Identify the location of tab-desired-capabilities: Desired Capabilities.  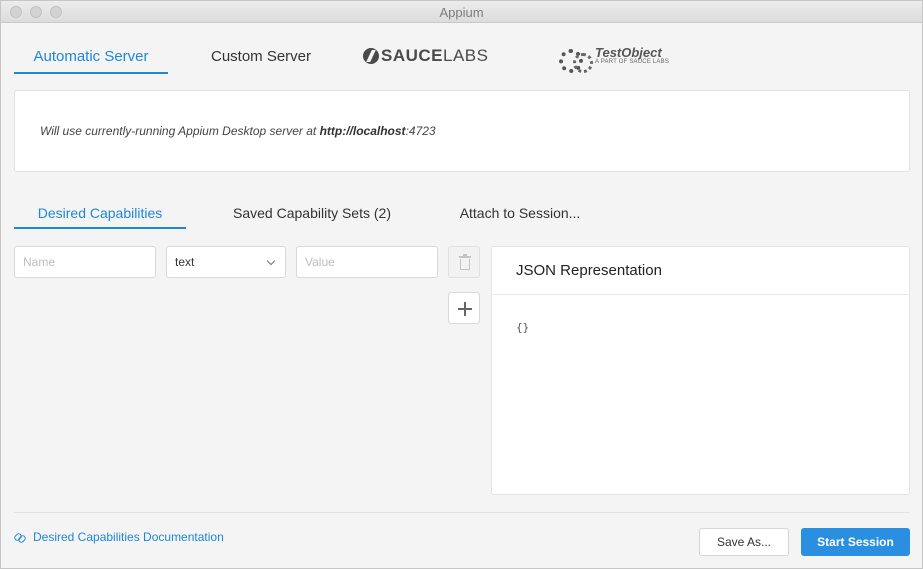
(100, 213).